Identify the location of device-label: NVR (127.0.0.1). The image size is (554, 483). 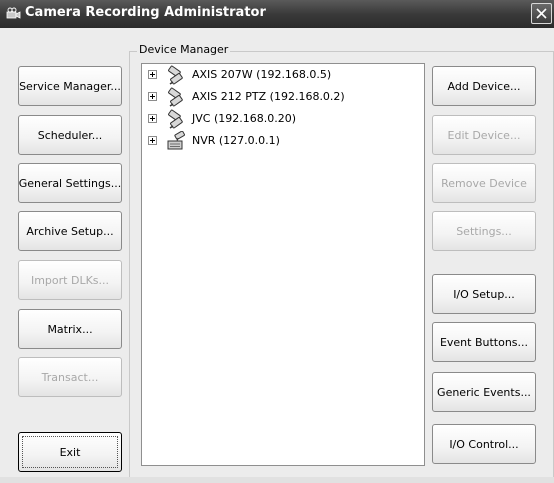
(236, 140).